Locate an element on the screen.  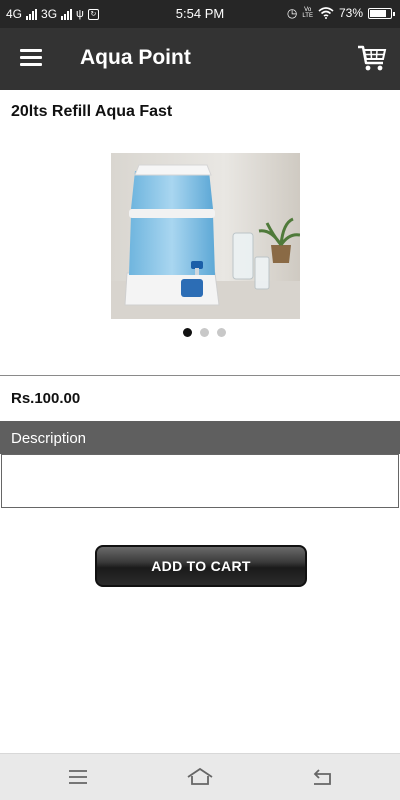
home-icon is located at coordinates (200, 777).